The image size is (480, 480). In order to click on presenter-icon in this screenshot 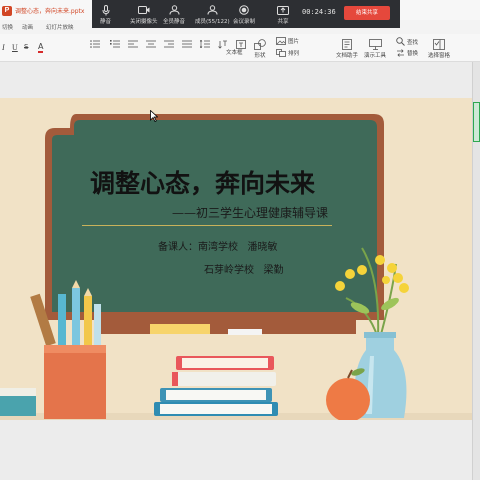, I will do `click(375, 44)`.